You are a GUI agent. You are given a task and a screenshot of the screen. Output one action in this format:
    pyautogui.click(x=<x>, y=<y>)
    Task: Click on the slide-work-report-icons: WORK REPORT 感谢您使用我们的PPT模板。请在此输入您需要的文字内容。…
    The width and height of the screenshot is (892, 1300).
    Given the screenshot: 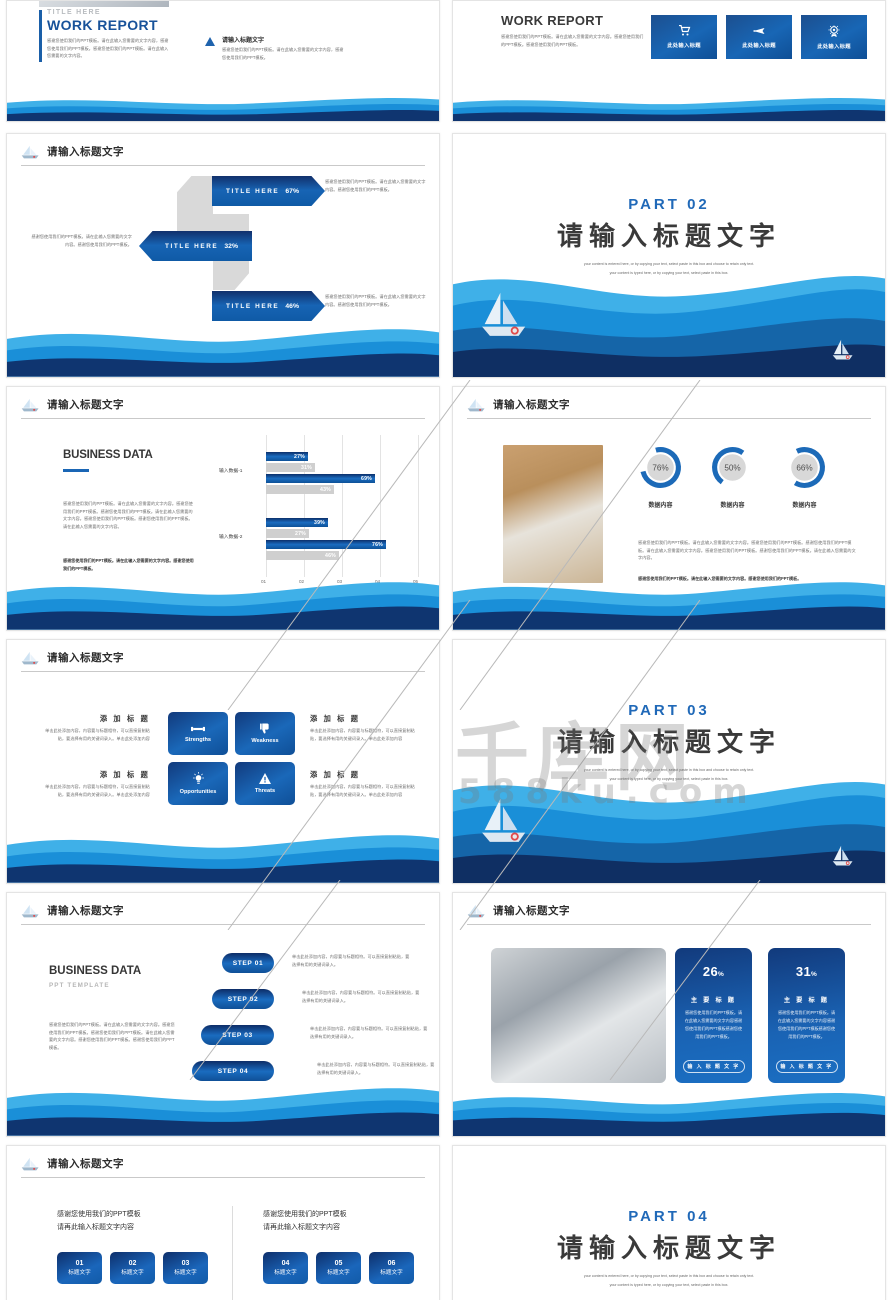 What is the action you would take?
    pyautogui.click(x=669, y=61)
    